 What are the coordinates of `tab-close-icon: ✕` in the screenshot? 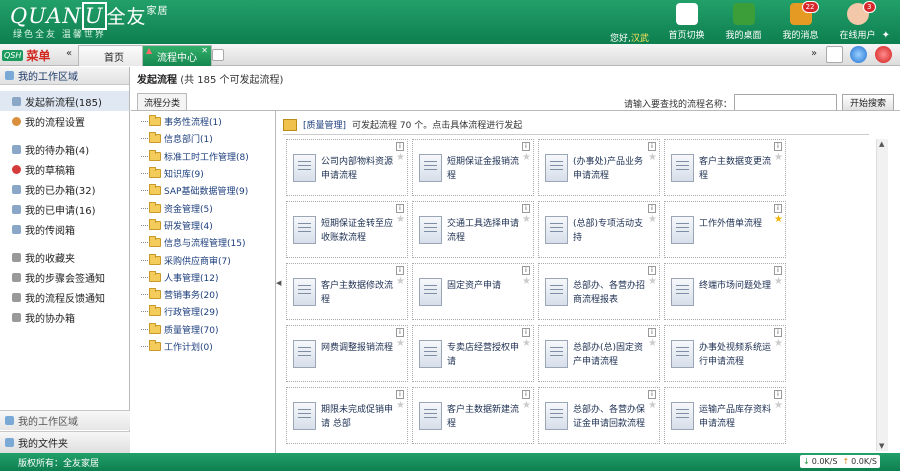 It's located at (204, 50).